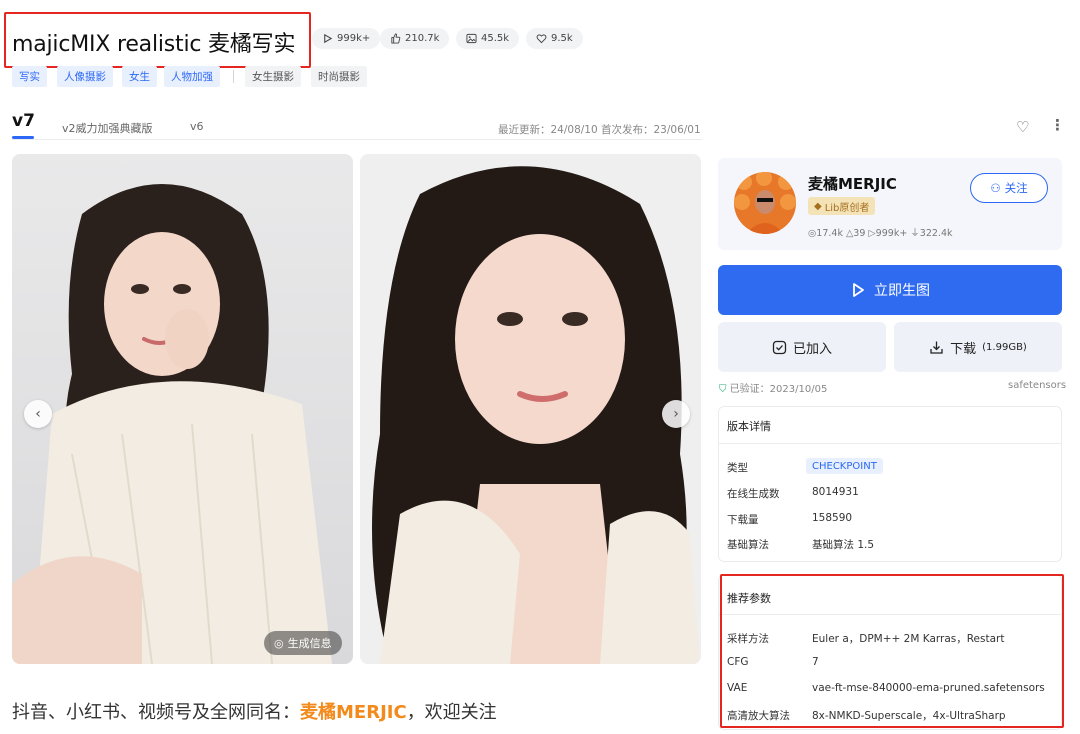 Image resolution: width=1080 pixels, height=734 pixels. I want to click on verified-date: ⛉ 已验证：2023/10/05, so click(773, 387).